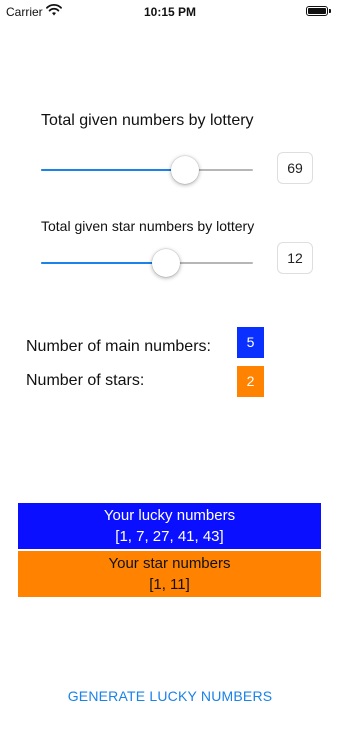 Image resolution: width=340 pixels, height=736 pixels. Describe the element at coordinates (148, 226) in the screenshot. I see `total-star-numbers-label: Total given star numbers by lottery` at that location.